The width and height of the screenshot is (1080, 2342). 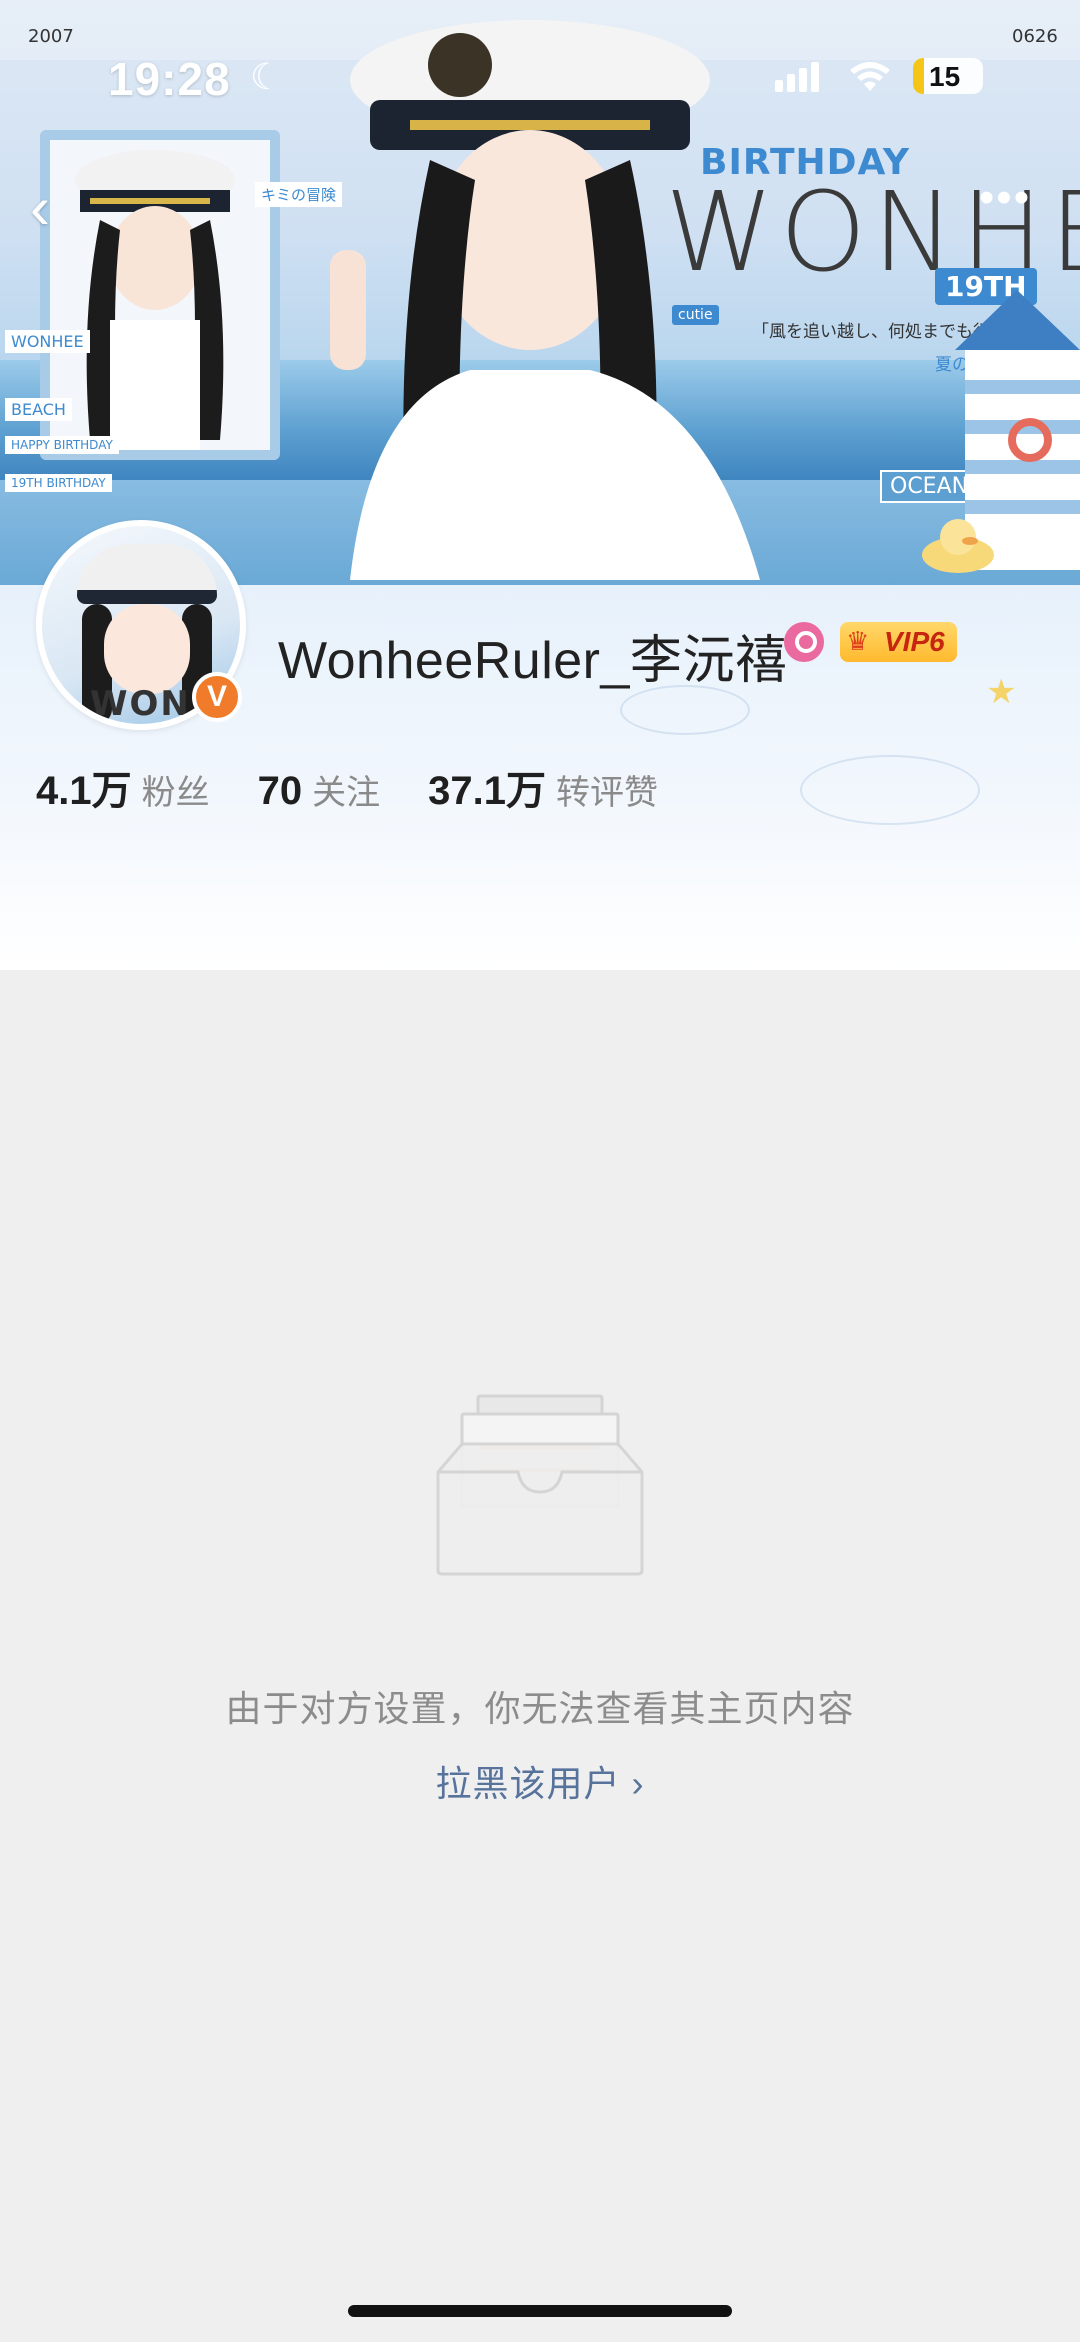 What do you see at coordinates (958, 546) in the screenshot?
I see `duck-sticker-icon` at bounding box center [958, 546].